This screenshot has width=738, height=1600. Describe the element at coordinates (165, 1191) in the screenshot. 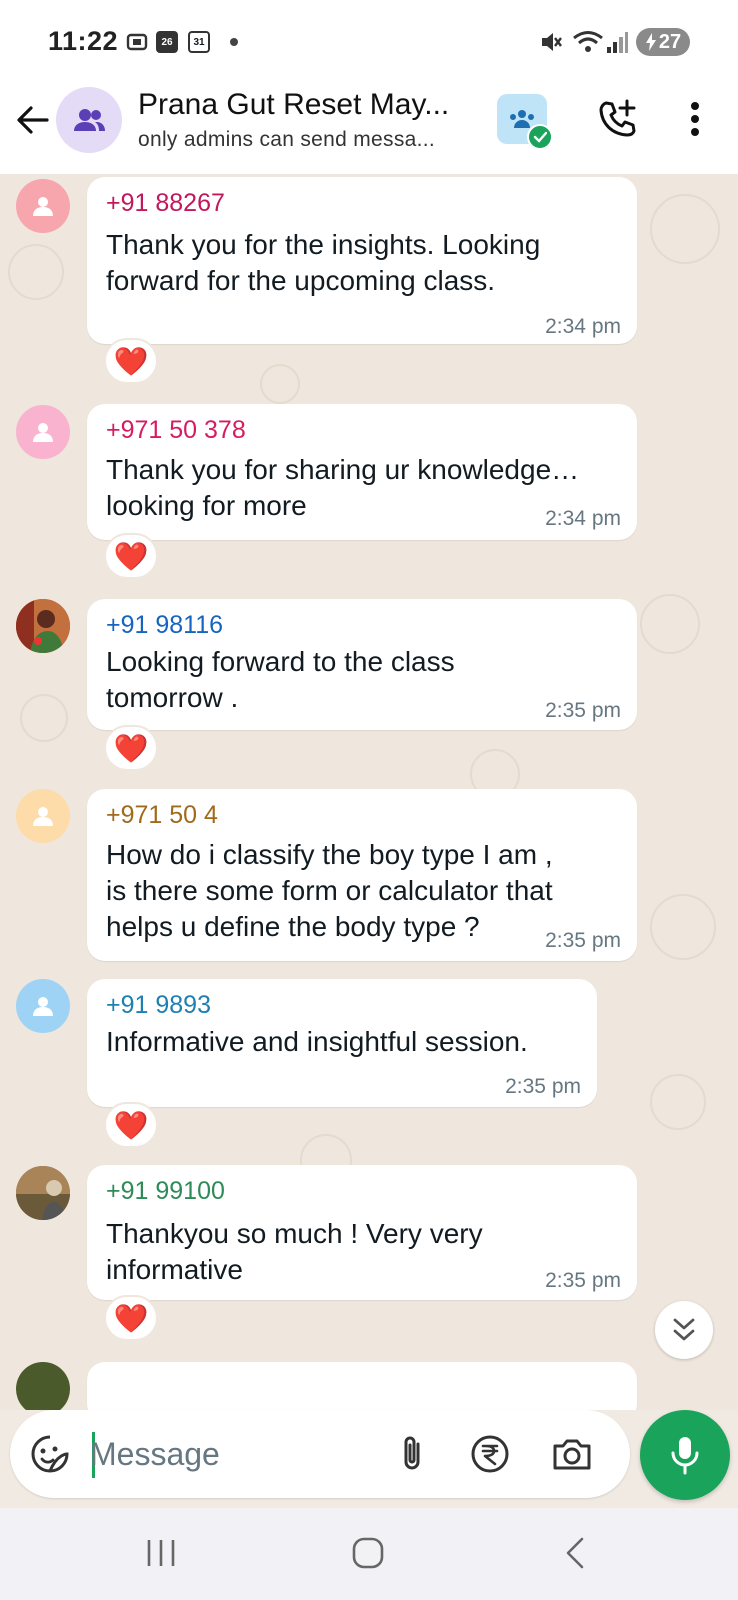

I see `message-sender: +91 99100` at that location.